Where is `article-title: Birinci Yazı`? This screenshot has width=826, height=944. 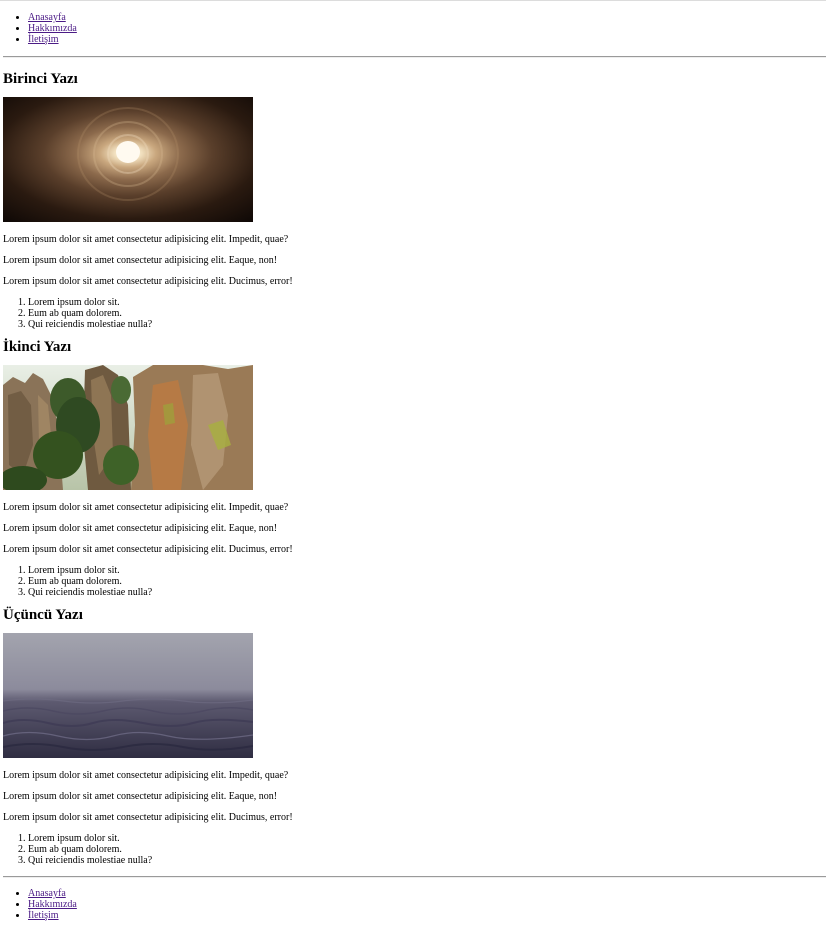 article-title: Birinci Yazı is located at coordinates (40, 79).